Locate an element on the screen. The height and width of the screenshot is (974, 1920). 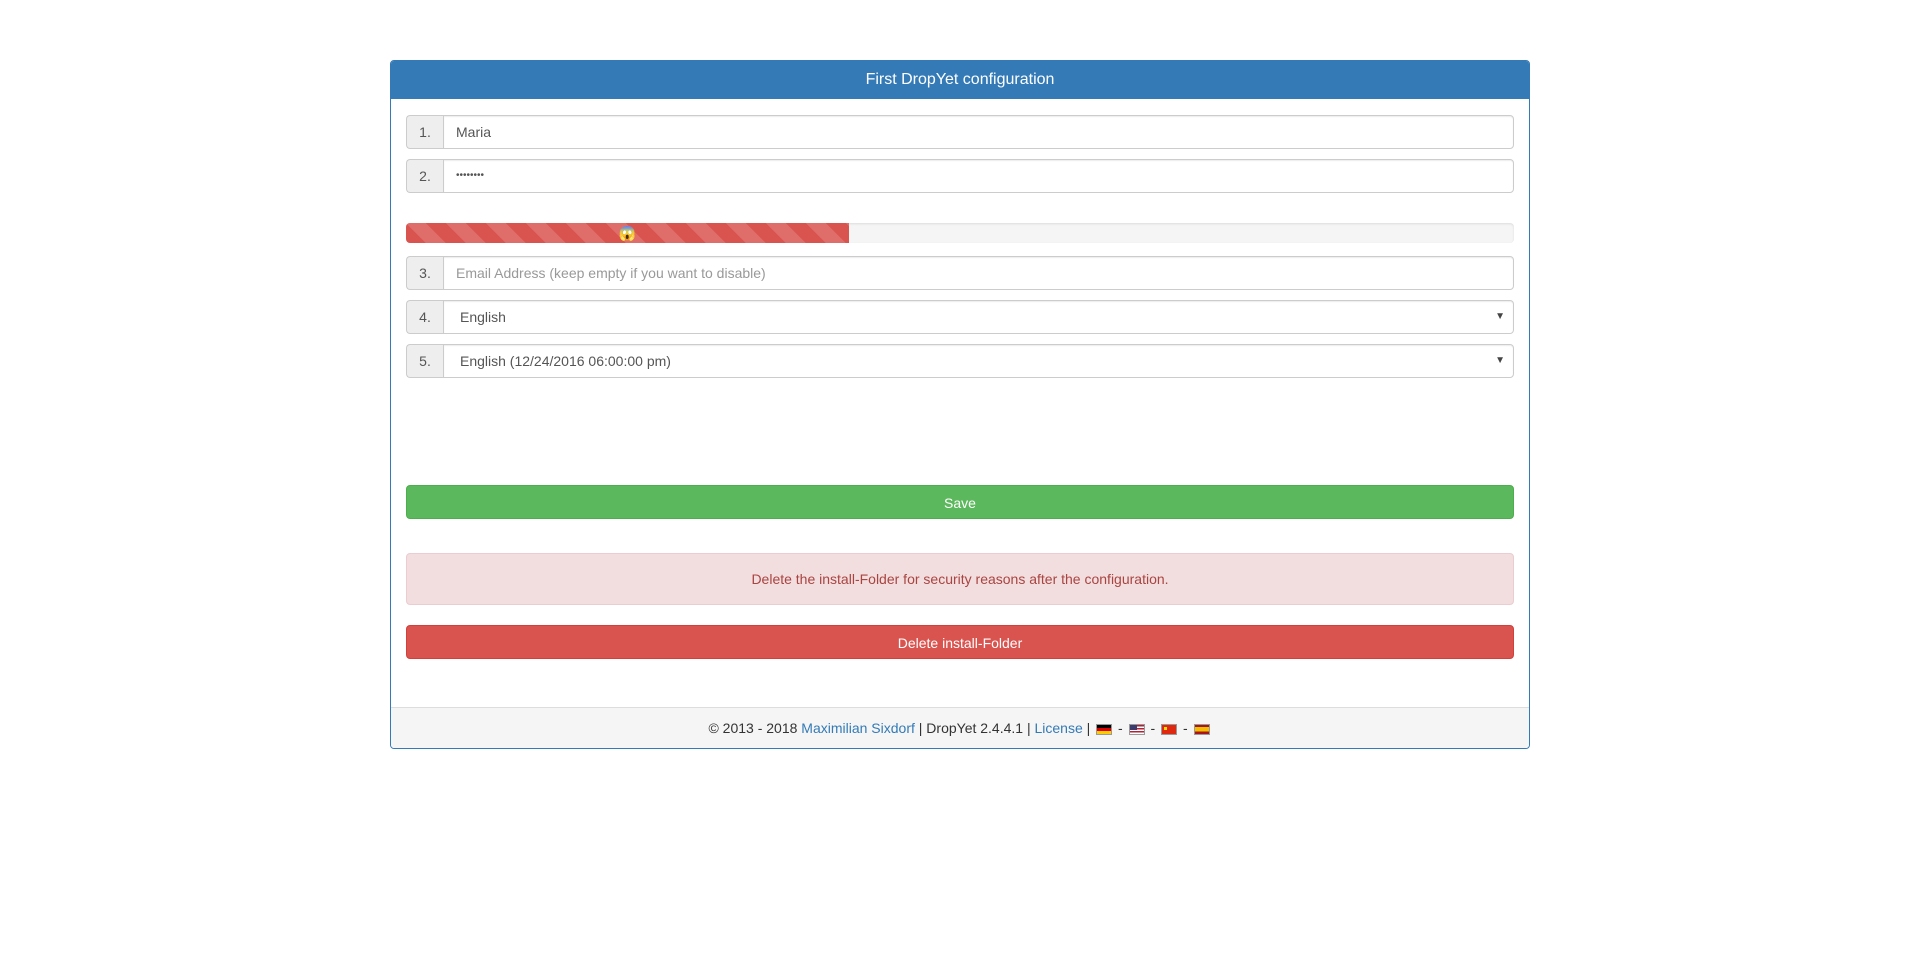
license-link: License is located at coordinates (1058, 728).